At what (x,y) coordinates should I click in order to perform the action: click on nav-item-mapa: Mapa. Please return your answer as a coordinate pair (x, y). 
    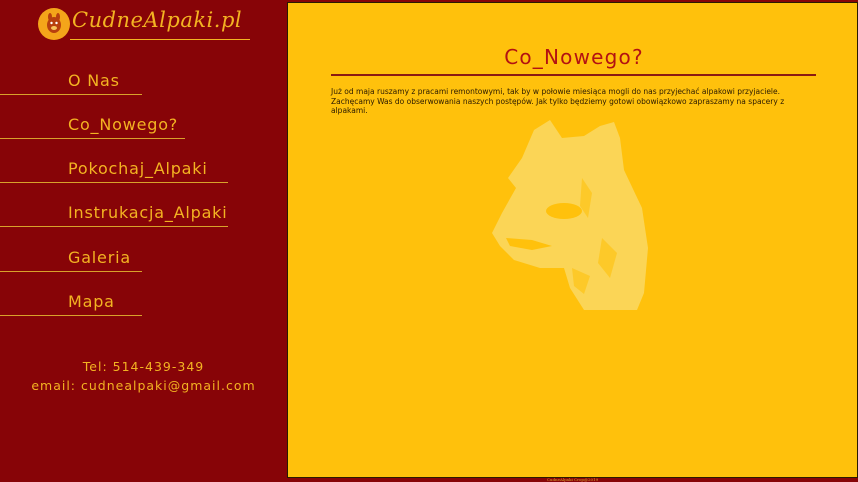
    Looking at the image, I should click on (71, 304).